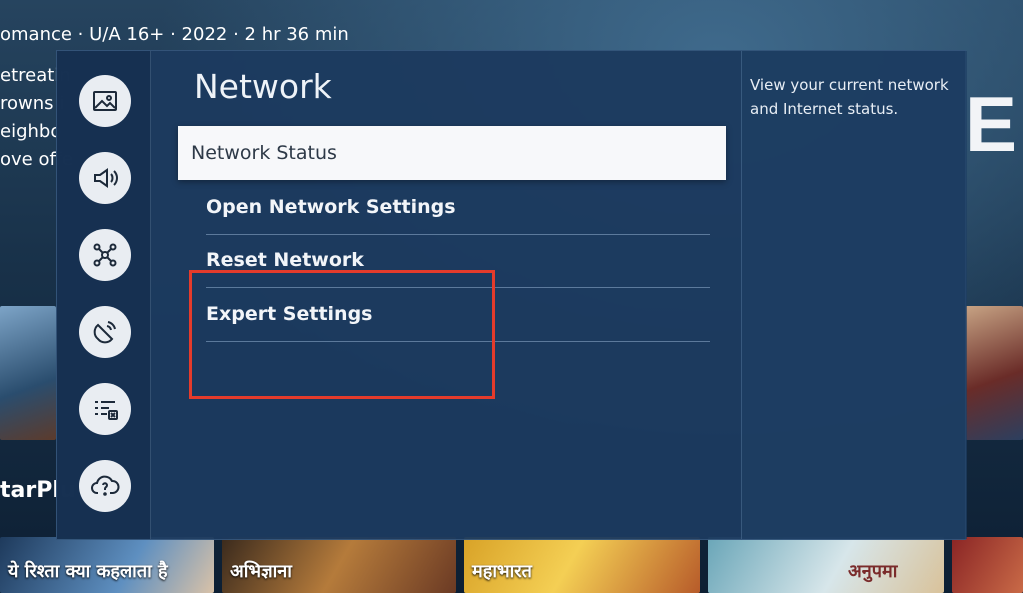  Describe the element at coordinates (339, 565) in the screenshot. I see `content-thumbnail: अभिज्ञाना` at that location.